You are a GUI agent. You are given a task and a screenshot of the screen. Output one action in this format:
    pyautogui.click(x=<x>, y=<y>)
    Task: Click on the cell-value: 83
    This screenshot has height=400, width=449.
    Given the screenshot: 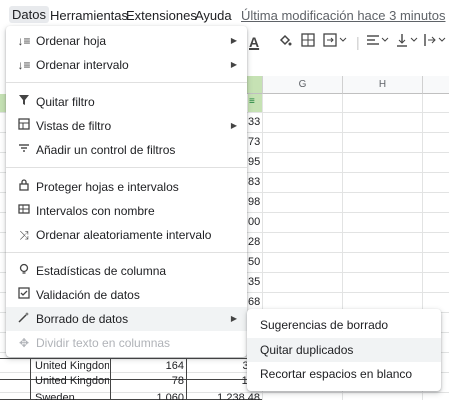 What is the action you would take?
    pyautogui.click(x=254, y=182)
    